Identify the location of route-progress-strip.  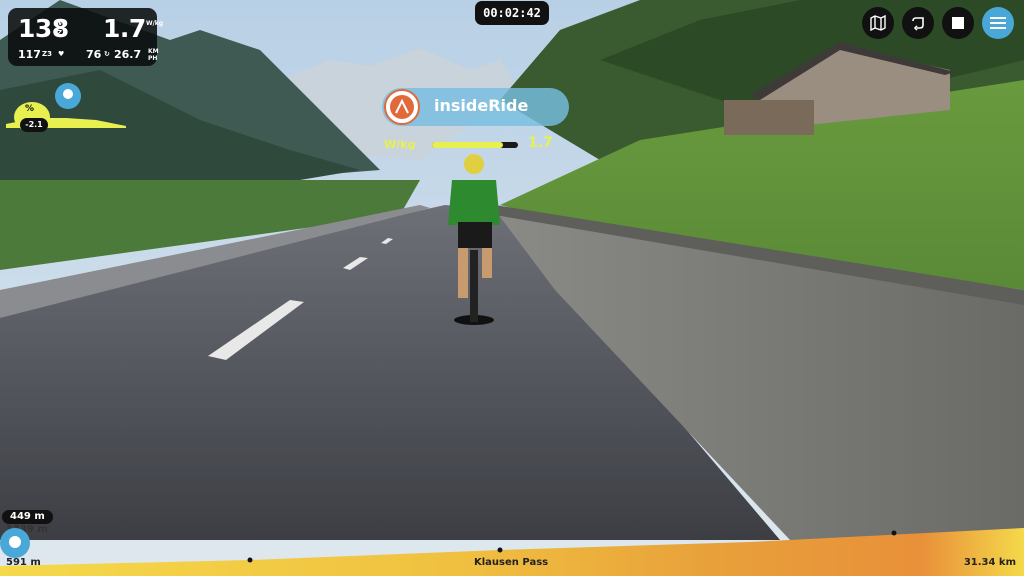
(512, 552).